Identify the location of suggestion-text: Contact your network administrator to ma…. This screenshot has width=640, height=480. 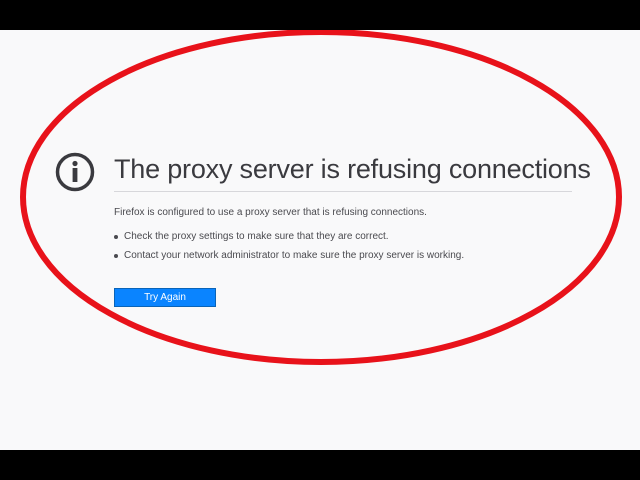
(294, 255).